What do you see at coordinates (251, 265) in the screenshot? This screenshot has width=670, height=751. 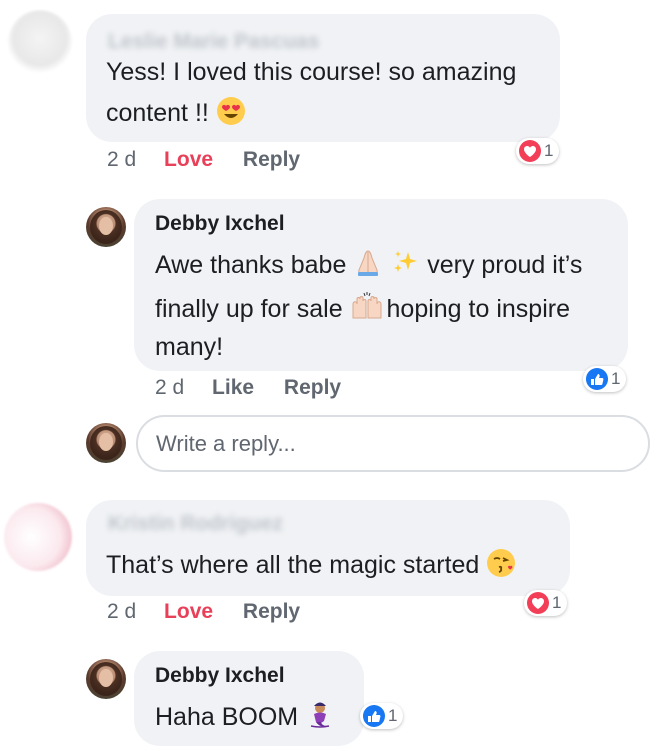 I see `comment-text-fragment: Awe thanks babe` at bounding box center [251, 265].